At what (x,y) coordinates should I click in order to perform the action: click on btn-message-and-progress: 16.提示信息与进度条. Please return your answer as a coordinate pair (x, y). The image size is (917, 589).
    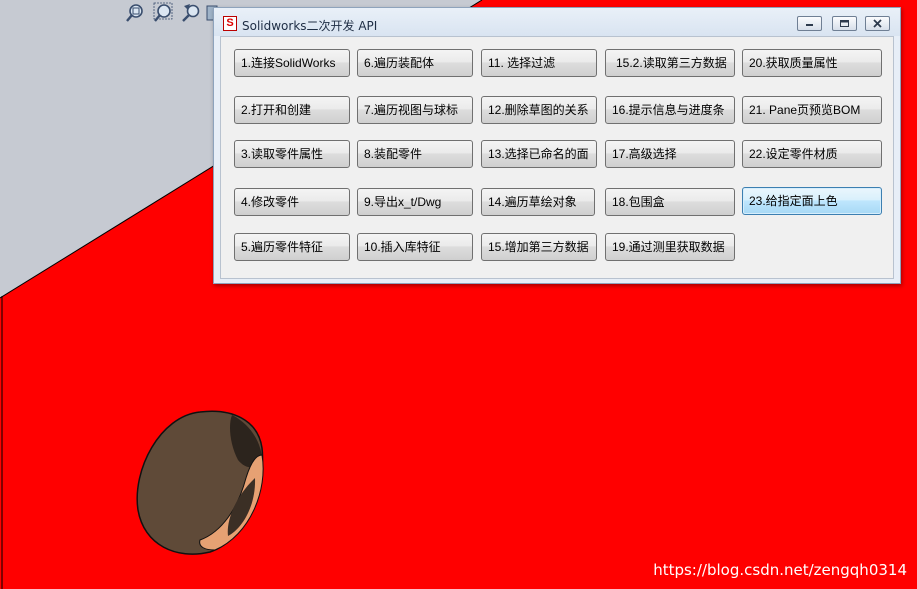
    Looking at the image, I should click on (670, 110).